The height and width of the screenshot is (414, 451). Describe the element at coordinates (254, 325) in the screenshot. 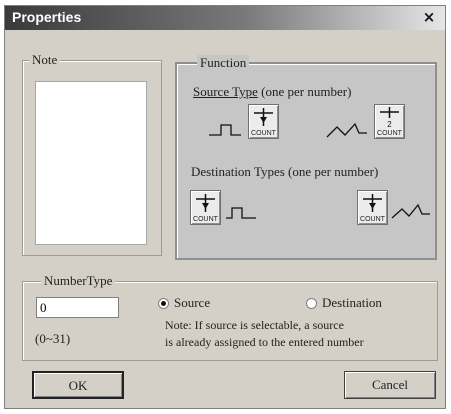

I see `source-note-line-1: Note: If source is selectable, a source` at that location.